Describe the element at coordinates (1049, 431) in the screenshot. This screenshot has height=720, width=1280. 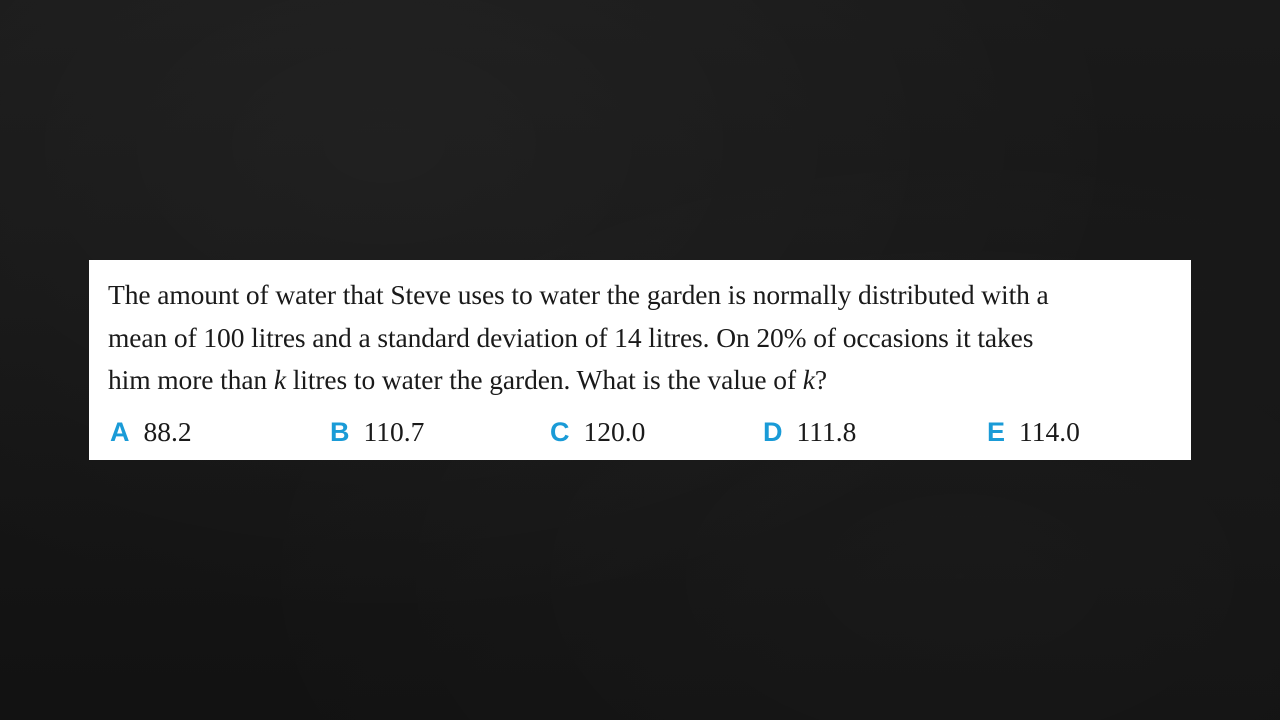
I see `option-e-value: 114.0` at that location.